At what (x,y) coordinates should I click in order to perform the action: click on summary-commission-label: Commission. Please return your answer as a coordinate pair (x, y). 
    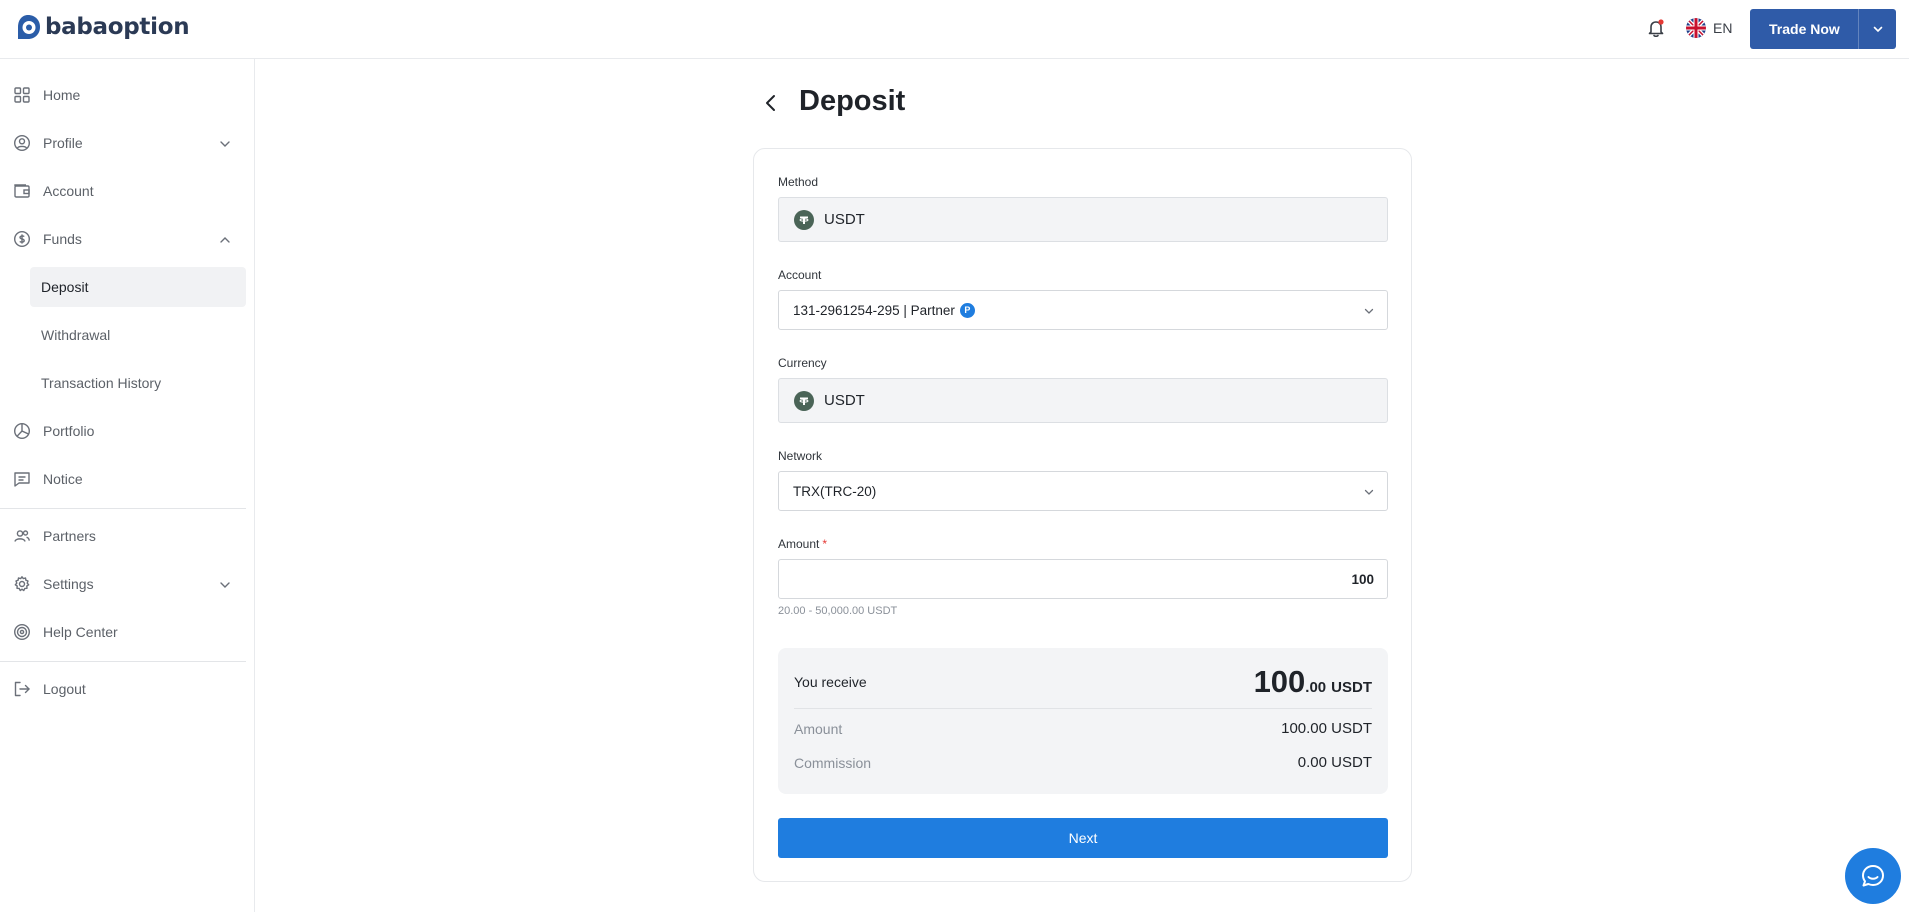
    Looking at the image, I should click on (833, 763).